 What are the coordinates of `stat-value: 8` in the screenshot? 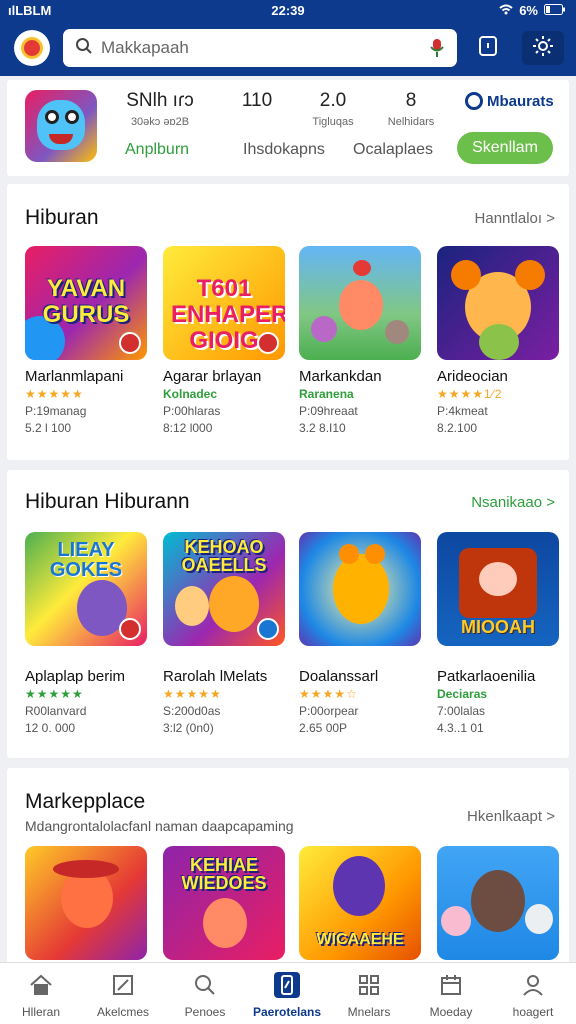 It's located at (411, 100).